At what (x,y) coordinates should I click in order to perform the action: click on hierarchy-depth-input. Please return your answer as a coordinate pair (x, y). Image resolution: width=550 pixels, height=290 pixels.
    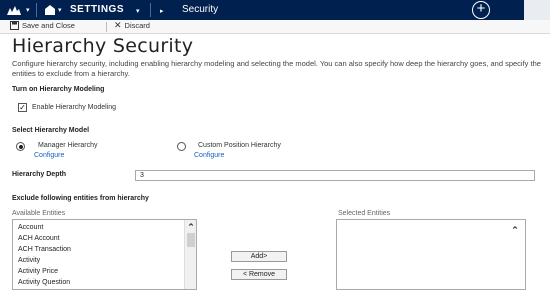
    Looking at the image, I should click on (335, 175).